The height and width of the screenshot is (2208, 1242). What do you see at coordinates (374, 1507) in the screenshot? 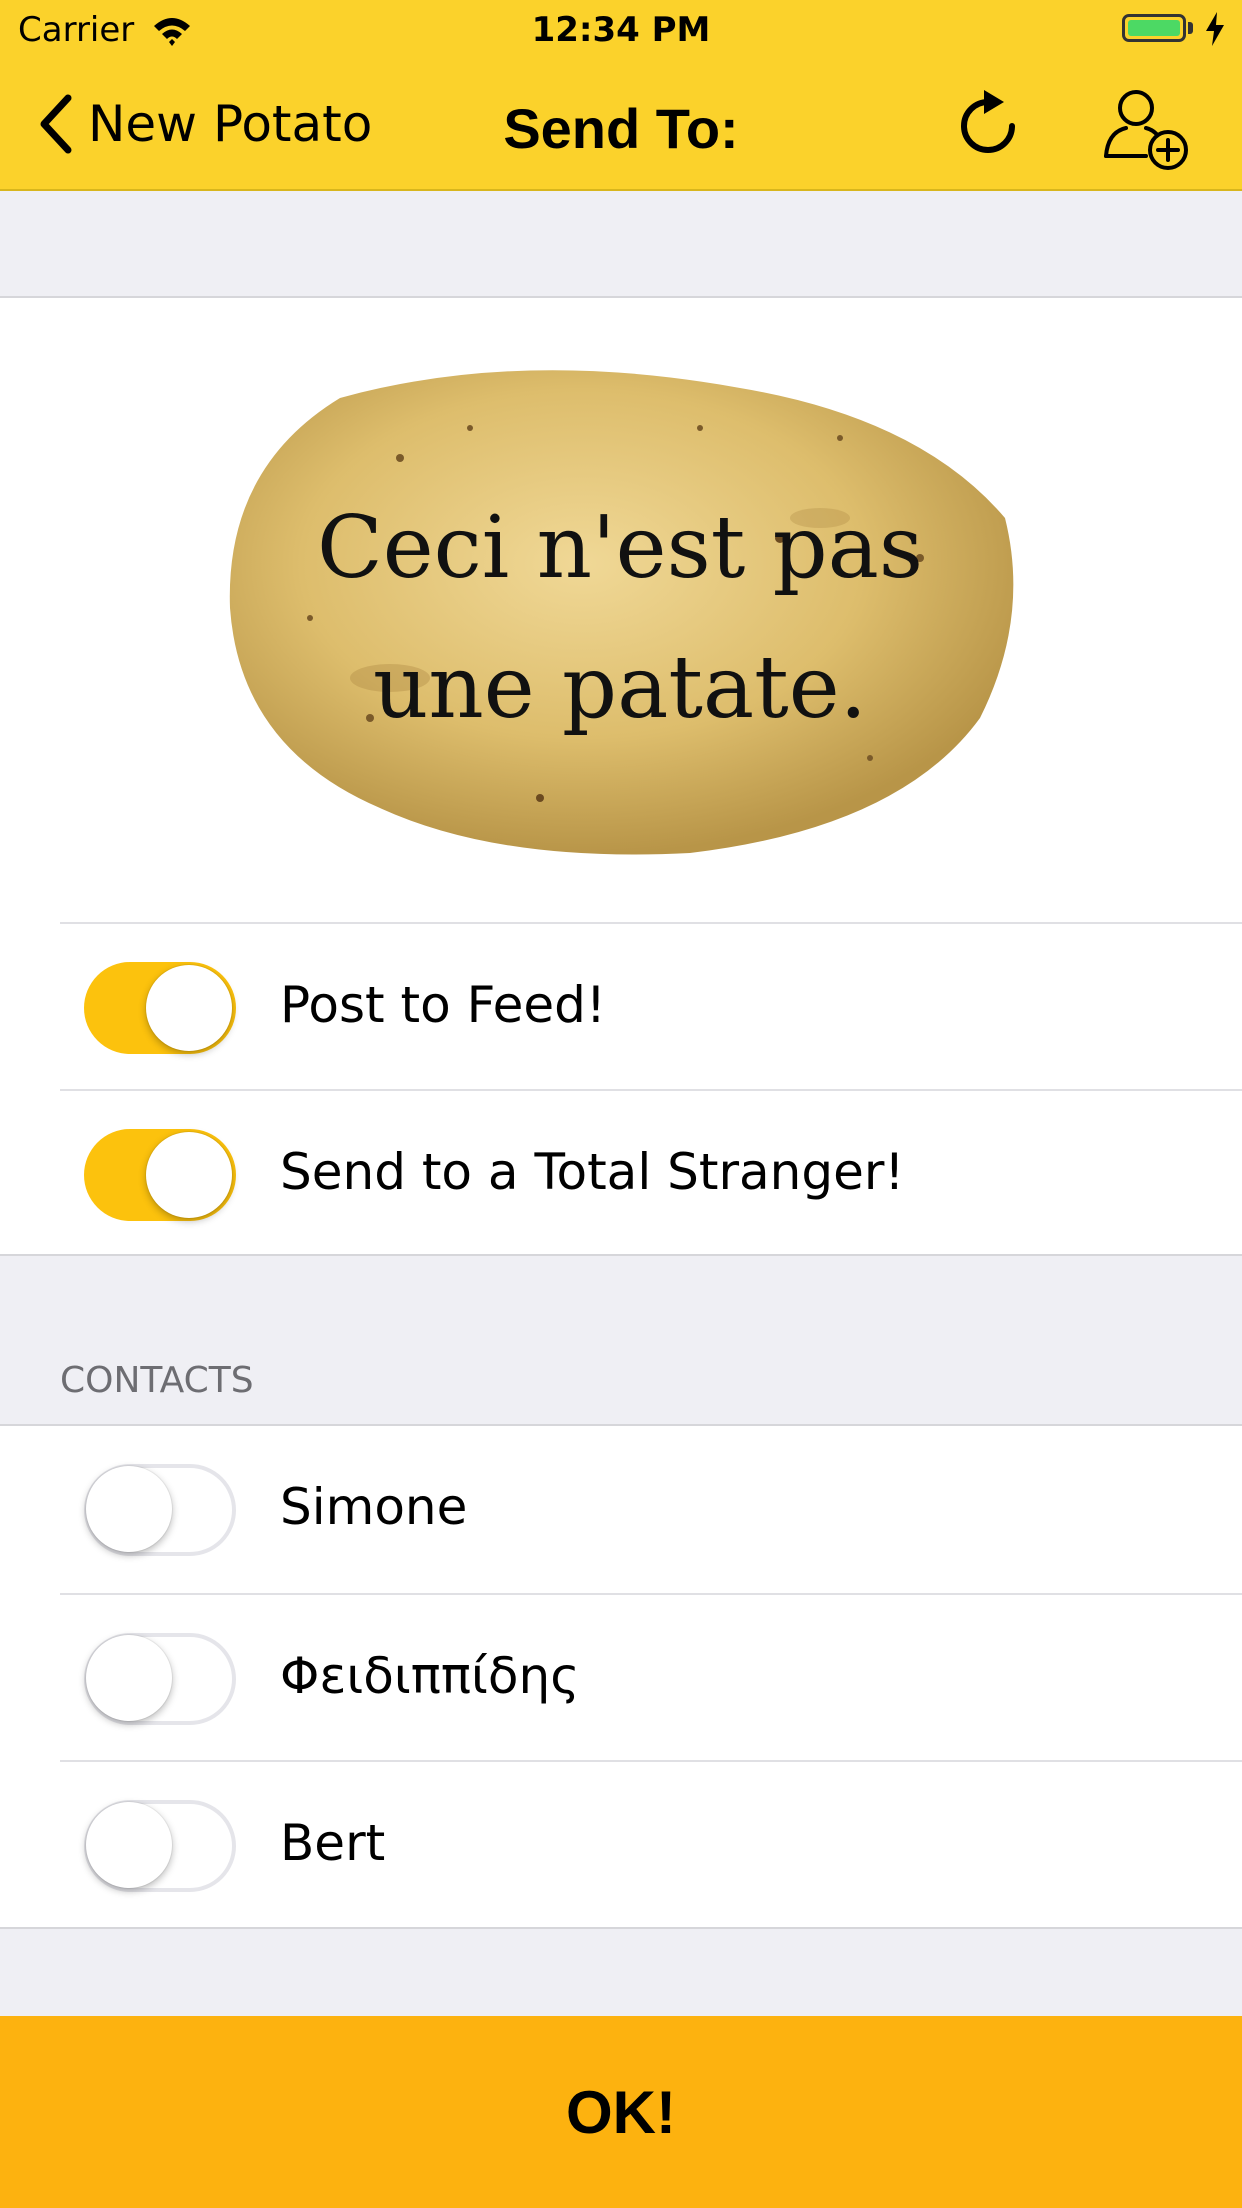
I see `contact-name: Simone` at bounding box center [374, 1507].